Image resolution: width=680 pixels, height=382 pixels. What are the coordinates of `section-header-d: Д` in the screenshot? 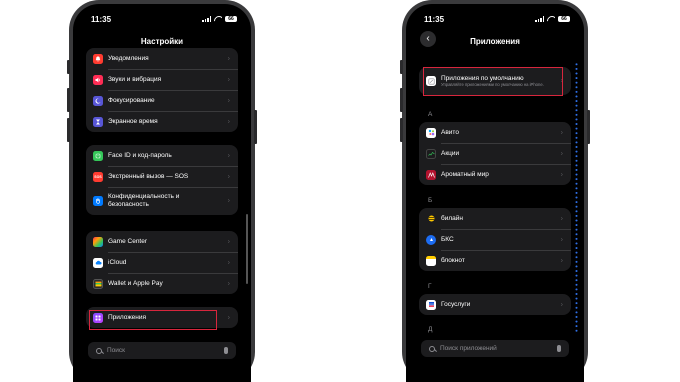 It's located at (430, 329).